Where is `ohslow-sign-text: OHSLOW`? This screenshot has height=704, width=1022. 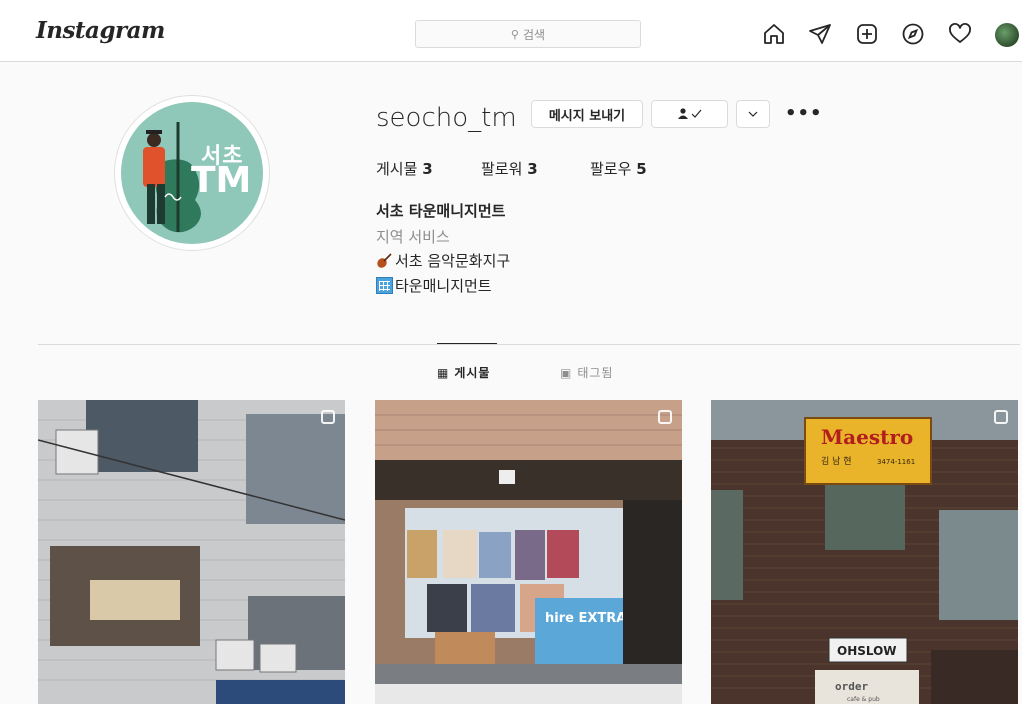 ohslow-sign-text: OHSLOW is located at coordinates (867, 651).